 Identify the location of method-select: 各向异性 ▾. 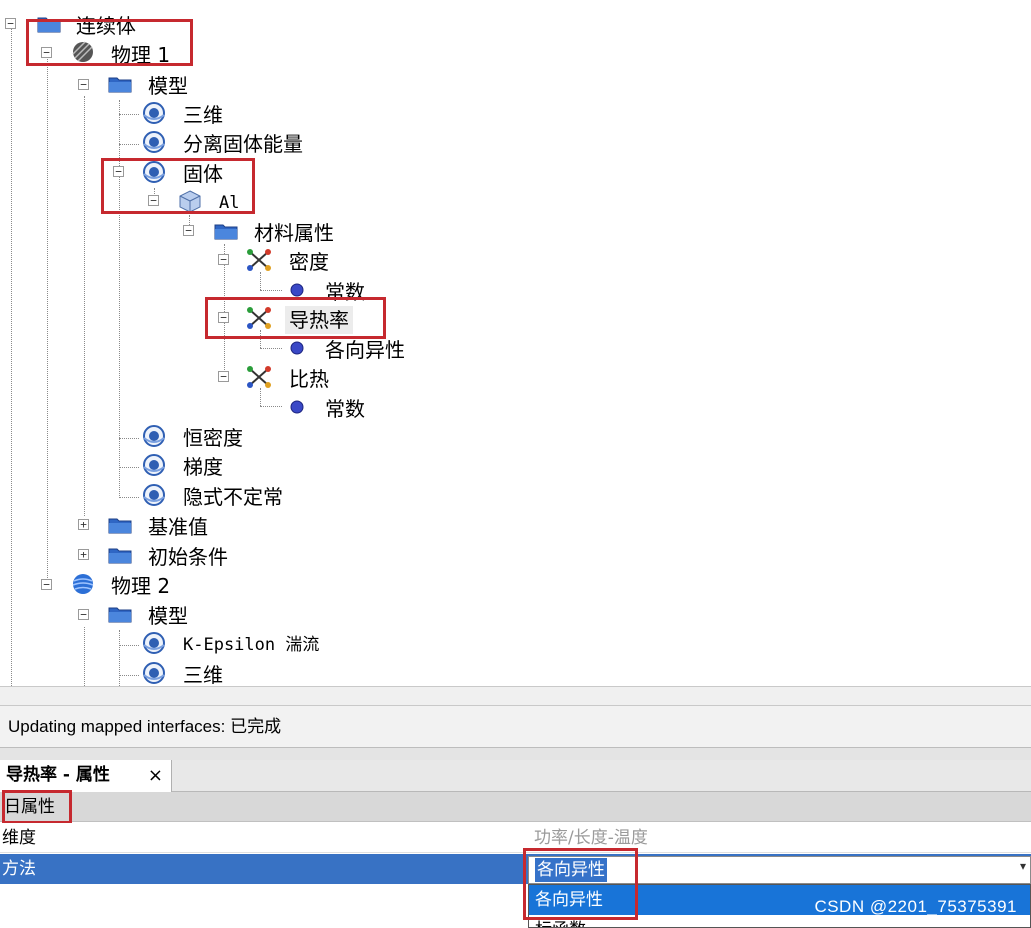
(779, 870).